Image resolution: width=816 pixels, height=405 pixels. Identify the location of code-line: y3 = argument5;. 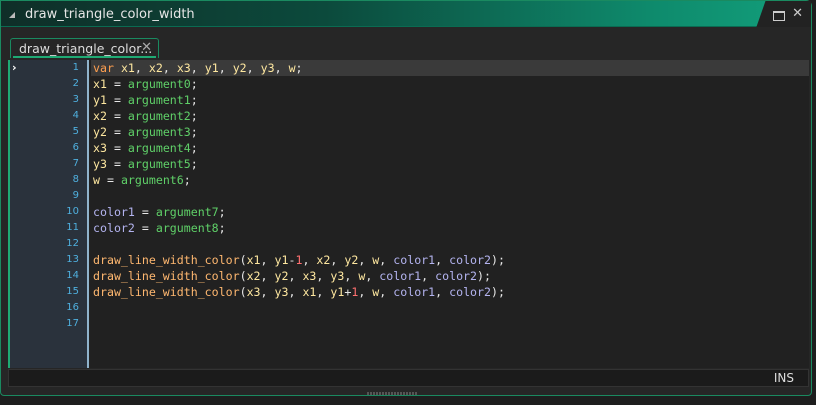
(450, 164).